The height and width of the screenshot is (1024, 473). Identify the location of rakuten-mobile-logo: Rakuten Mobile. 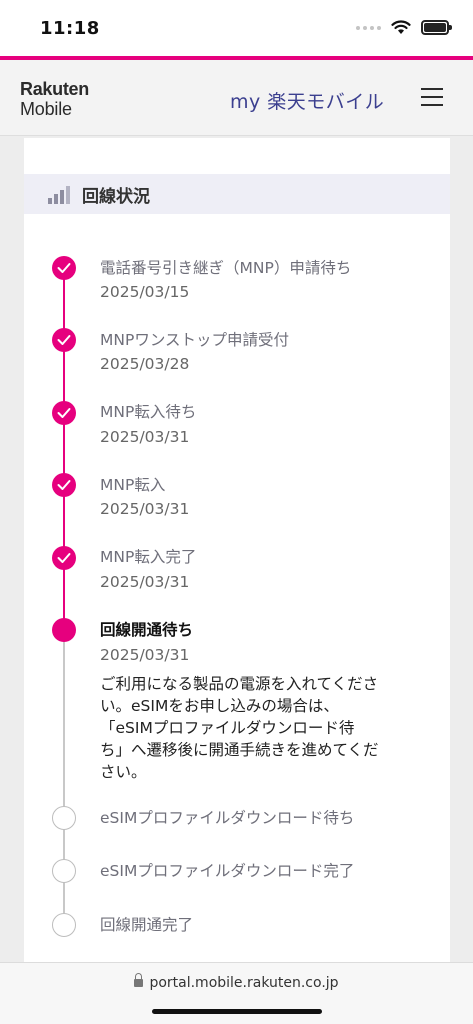
(54, 100).